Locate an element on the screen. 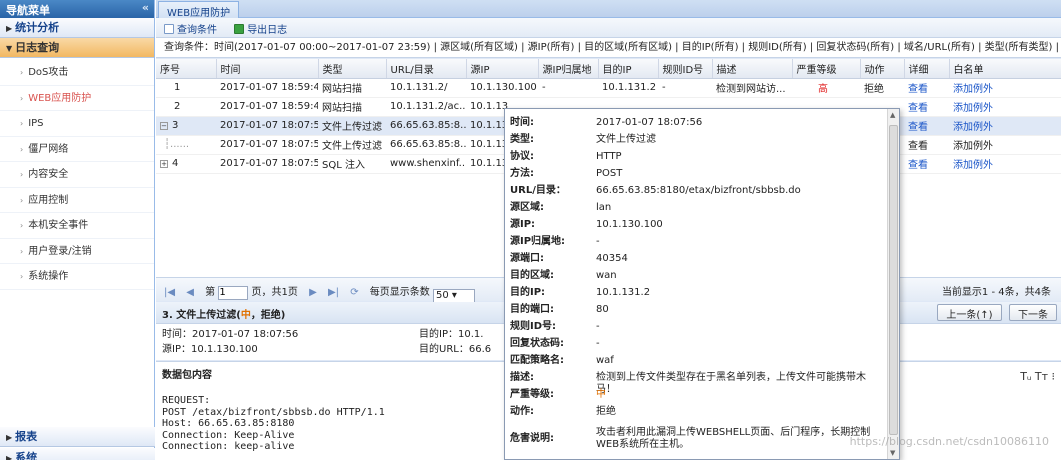  sidebar-item-label: 应用控制 is located at coordinates (48, 200).